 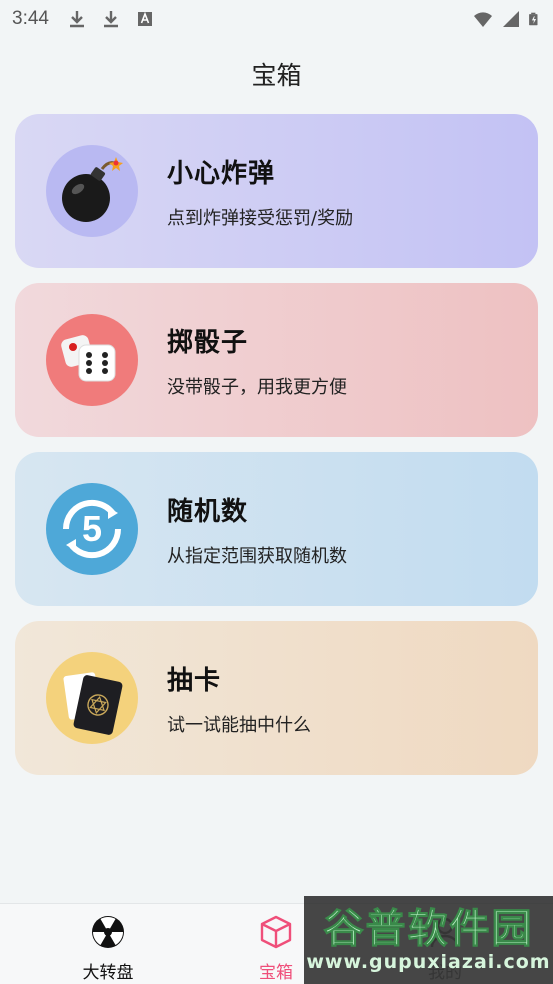 What do you see at coordinates (511, 19) in the screenshot?
I see `signal-icon` at bounding box center [511, 19].